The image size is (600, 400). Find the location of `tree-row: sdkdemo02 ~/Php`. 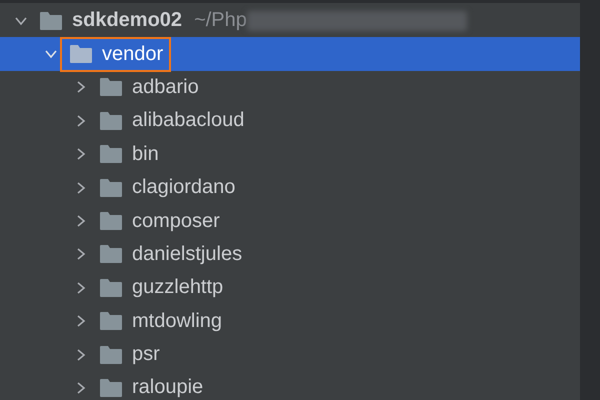

tree-row: sdkdemo02 ~/Php is located at coordinates (290, 21).